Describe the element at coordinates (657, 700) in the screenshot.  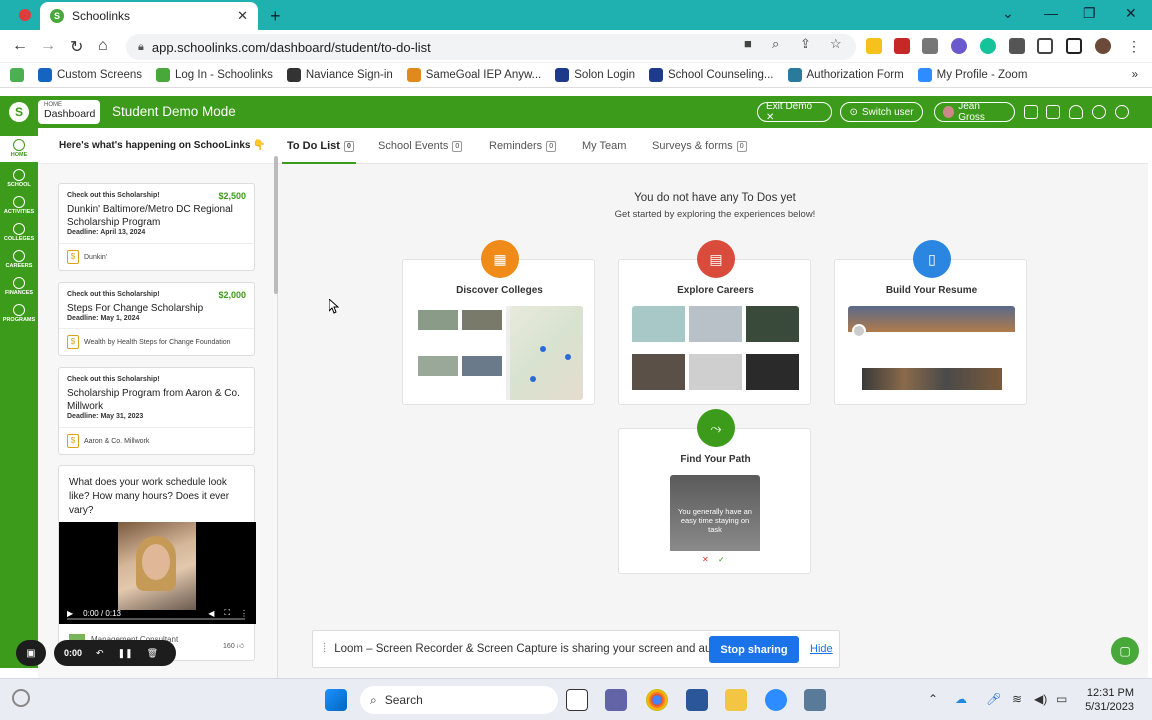
I see `chrome-icon` at that location.